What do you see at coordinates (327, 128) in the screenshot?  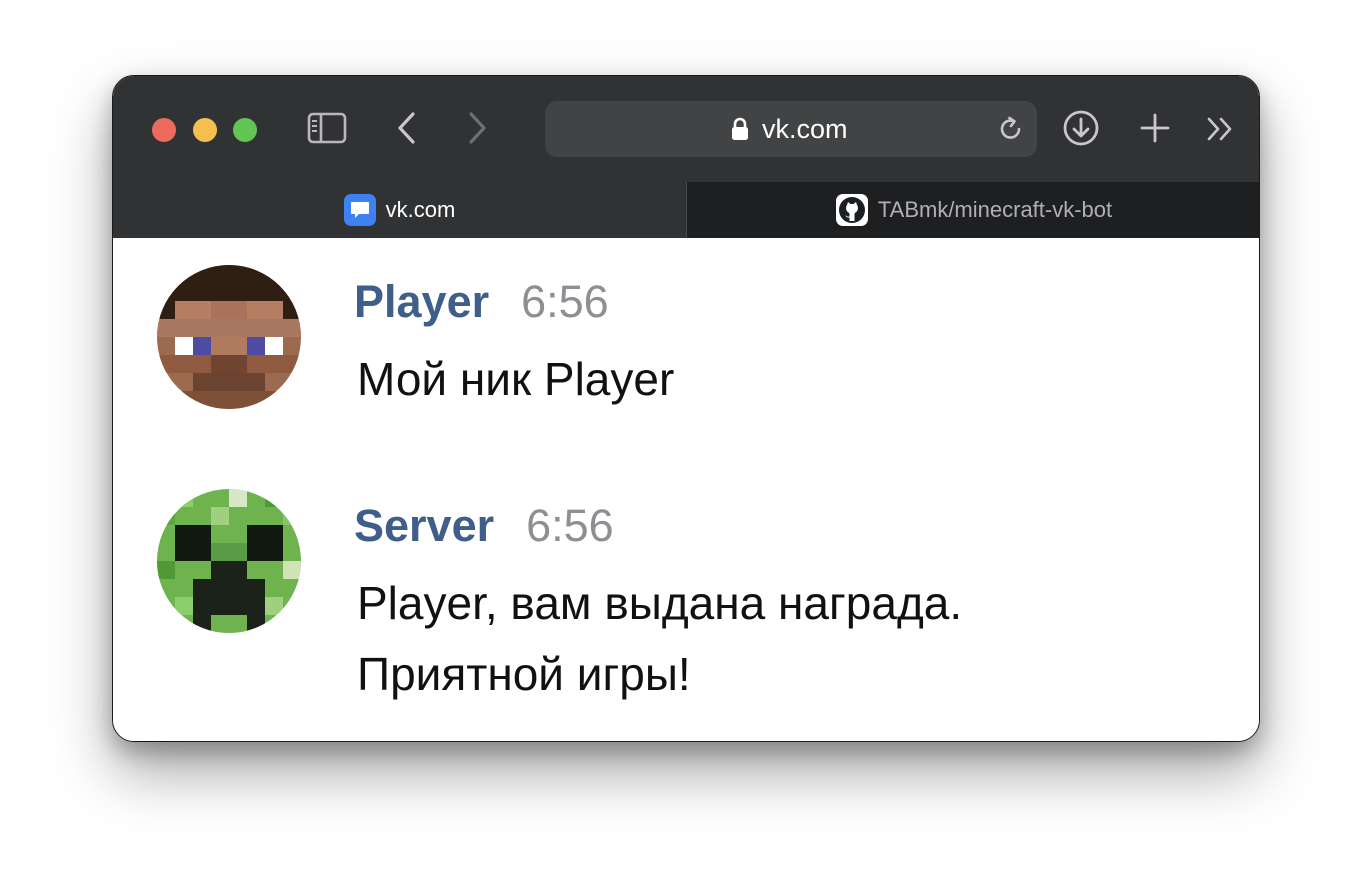 I see `sidebar-toggle-icon` at bounding box center [327, 128].